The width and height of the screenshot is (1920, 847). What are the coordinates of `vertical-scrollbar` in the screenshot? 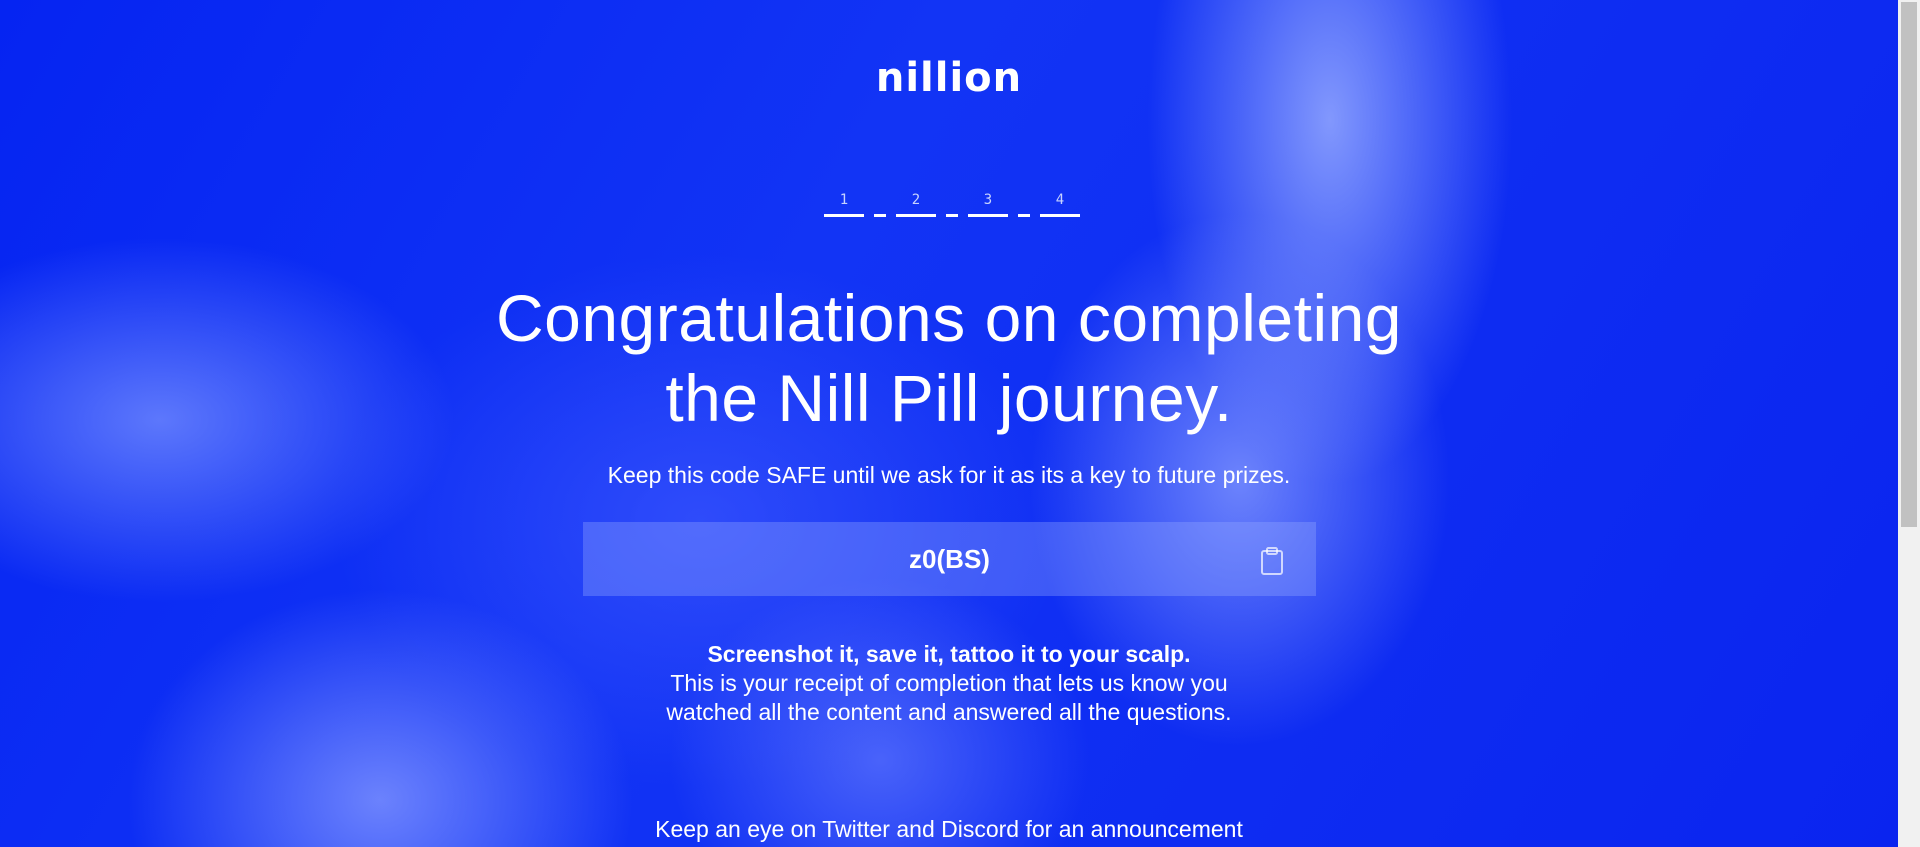 It's located at (1909, 423).